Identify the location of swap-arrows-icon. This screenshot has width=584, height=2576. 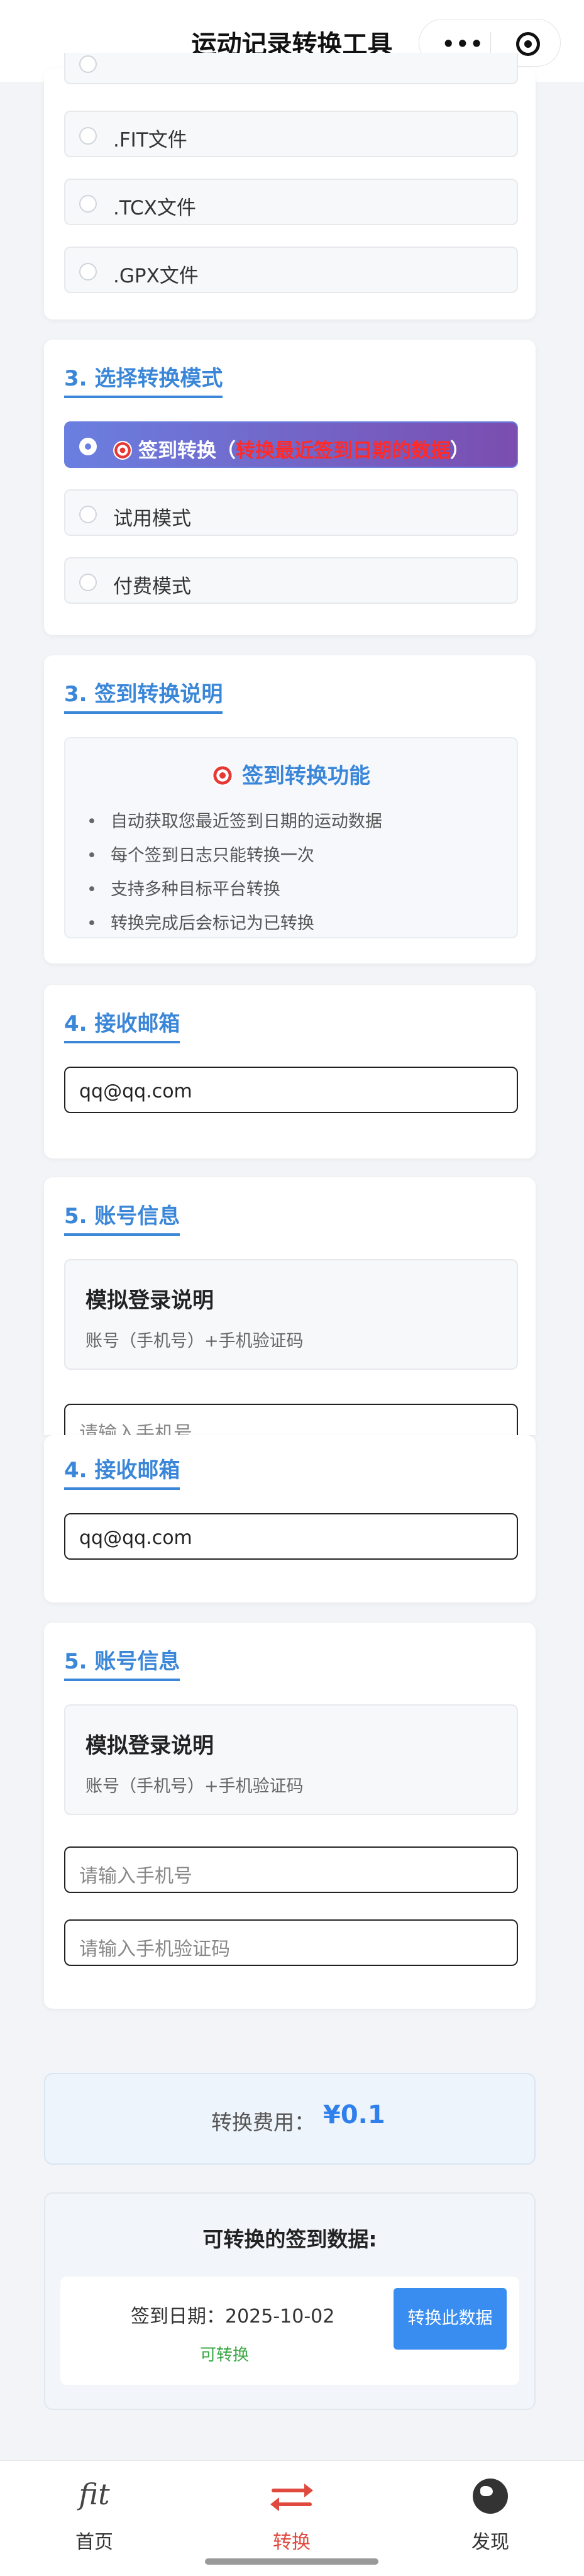
(292, 2498).